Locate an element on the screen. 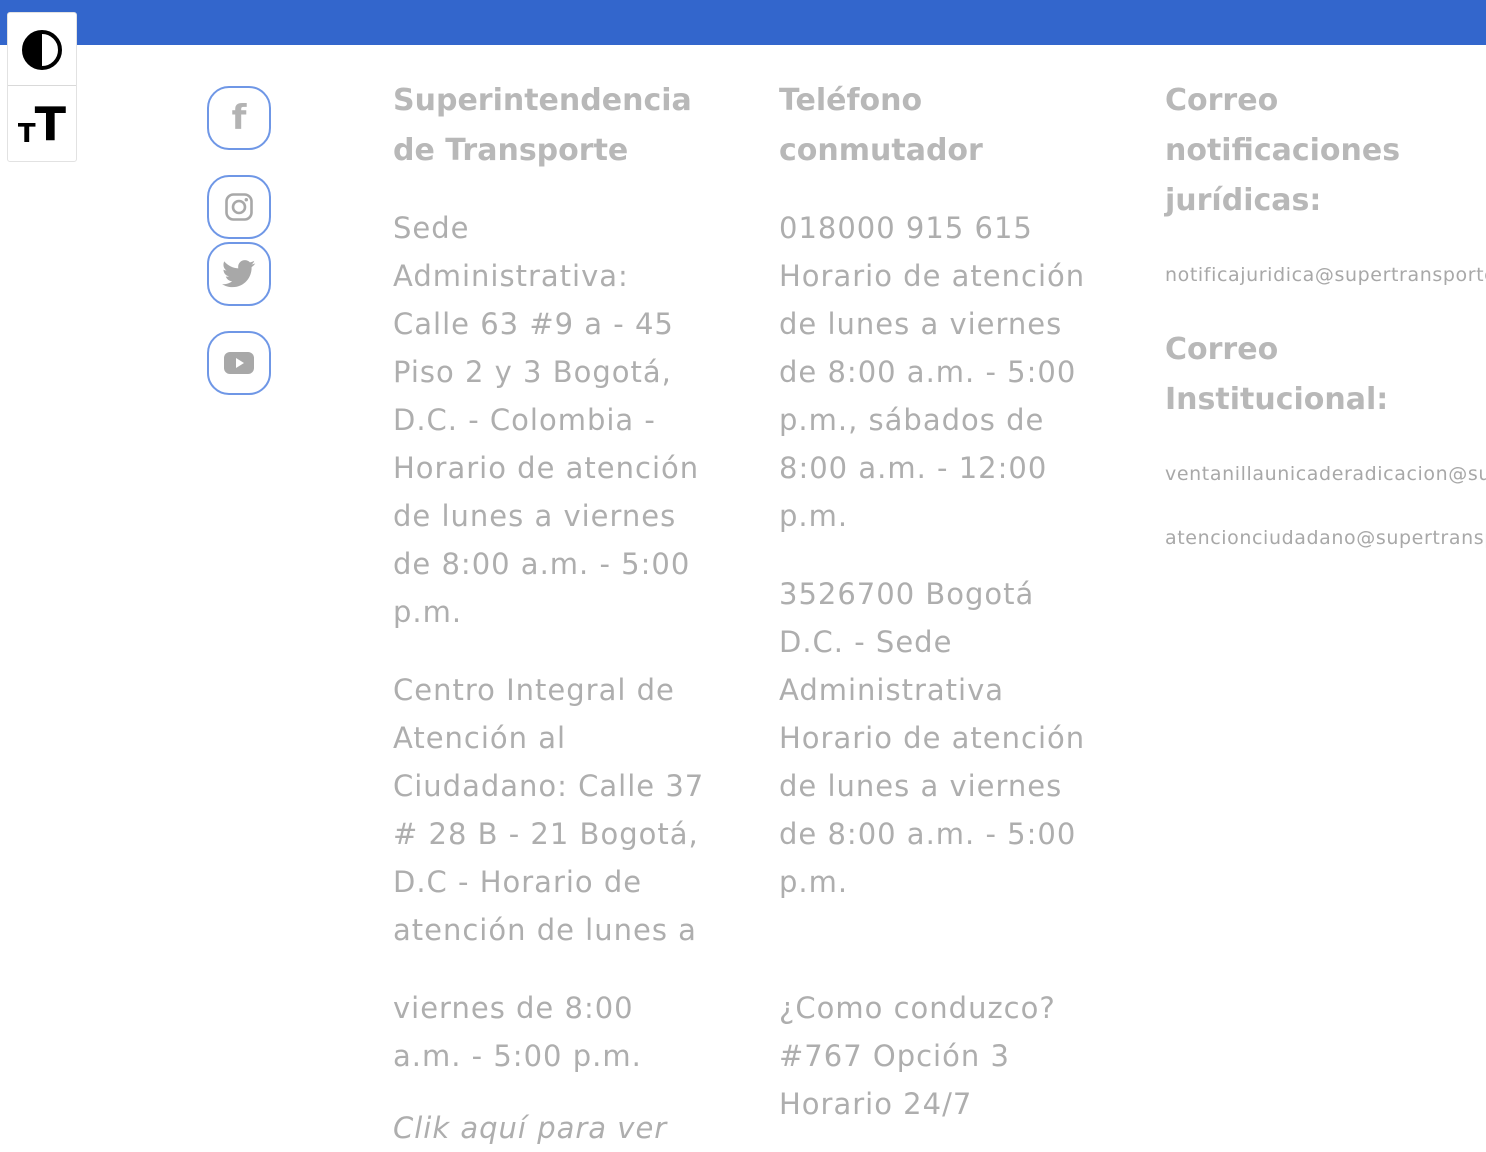 This screenshot has height=1152, width=1486. contrast-button is located at coordinates (42, 50).